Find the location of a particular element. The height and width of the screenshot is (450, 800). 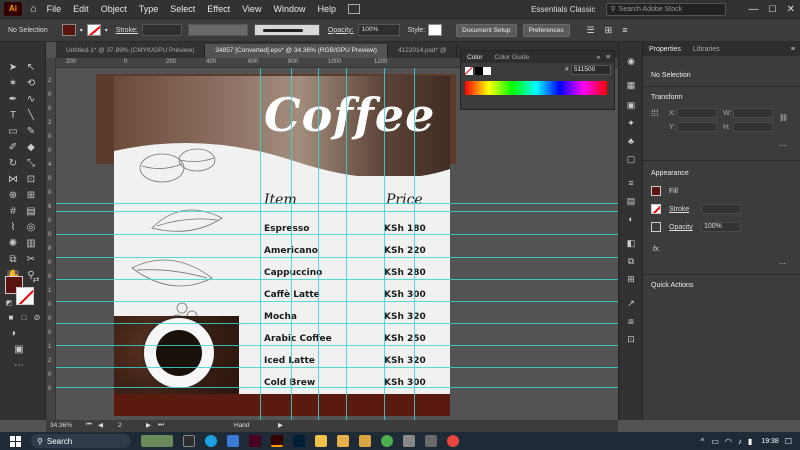

menu-select: Select is located at coordinates (182, 9).